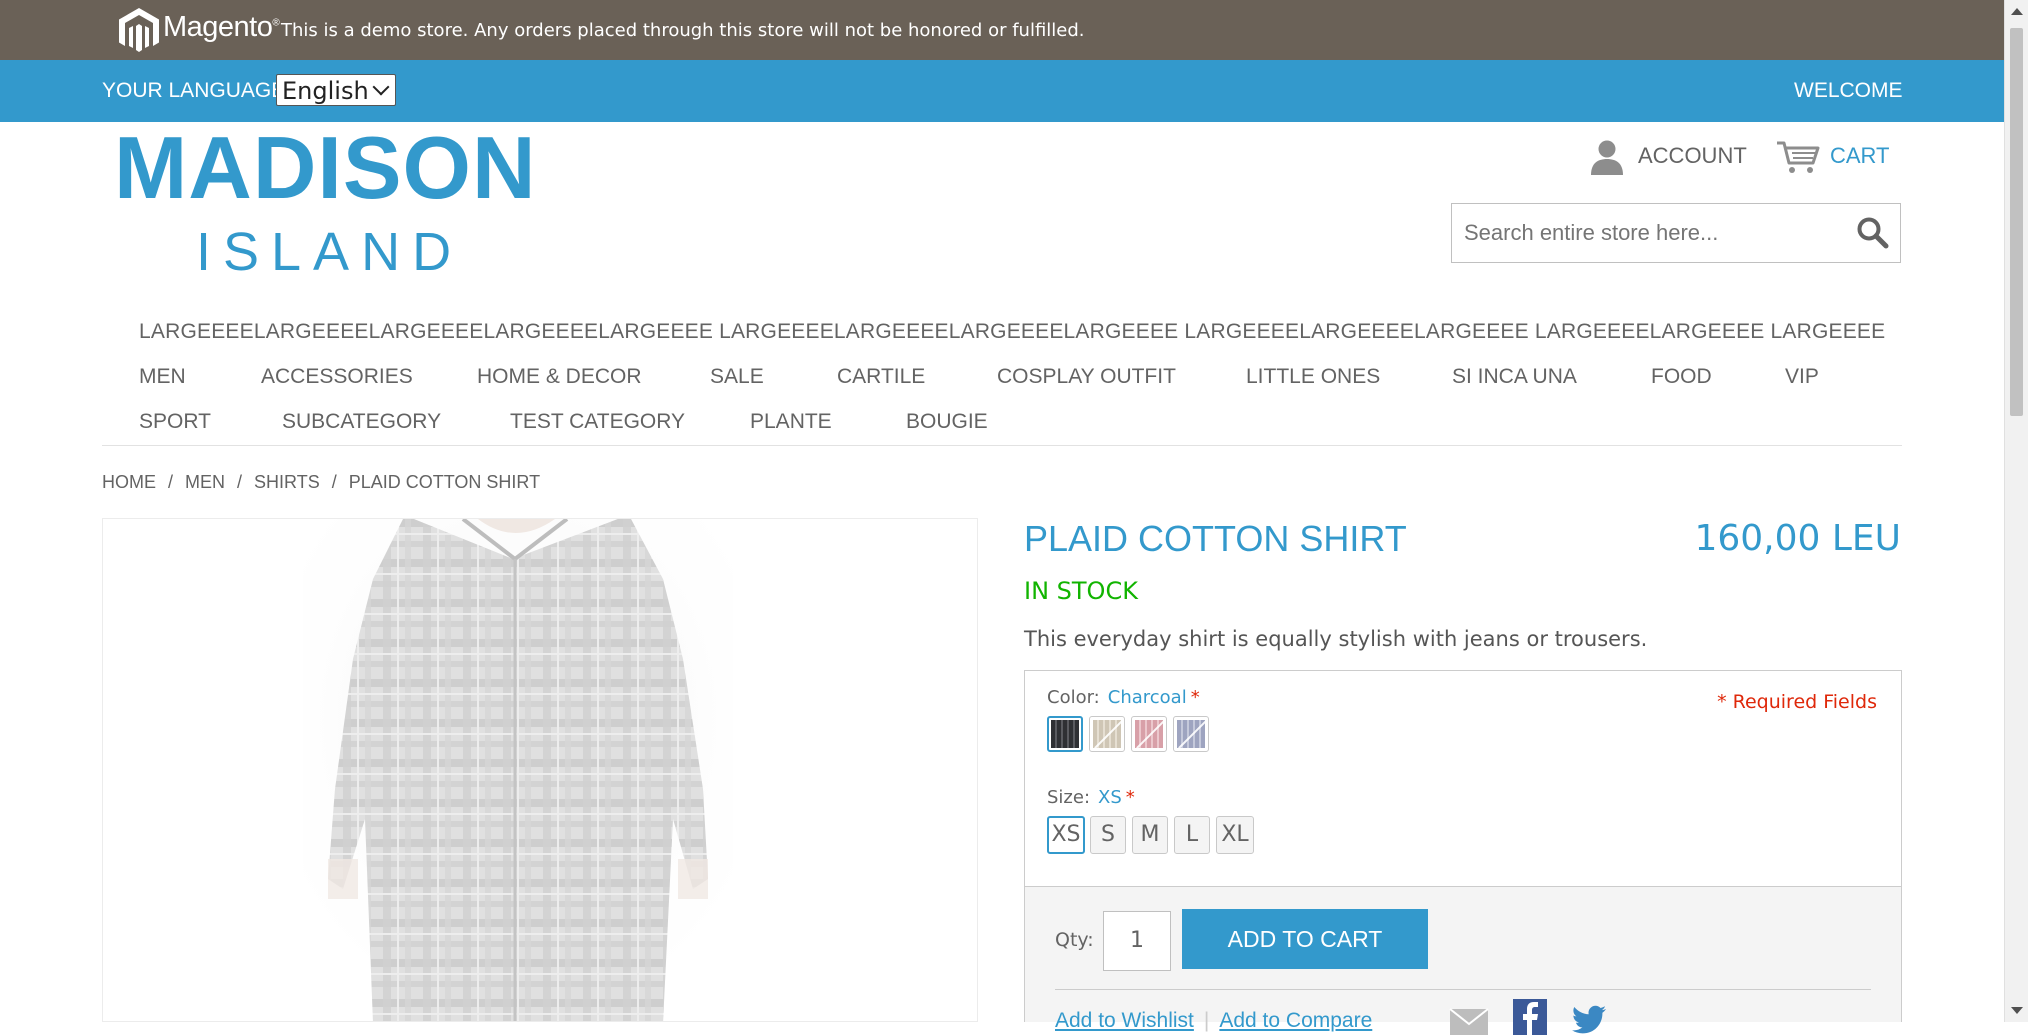  Describe the element at coordinates (1514, 377) in the screenshot. I see `nav-item-si-inca-una: SI INCA UNA` at that location.